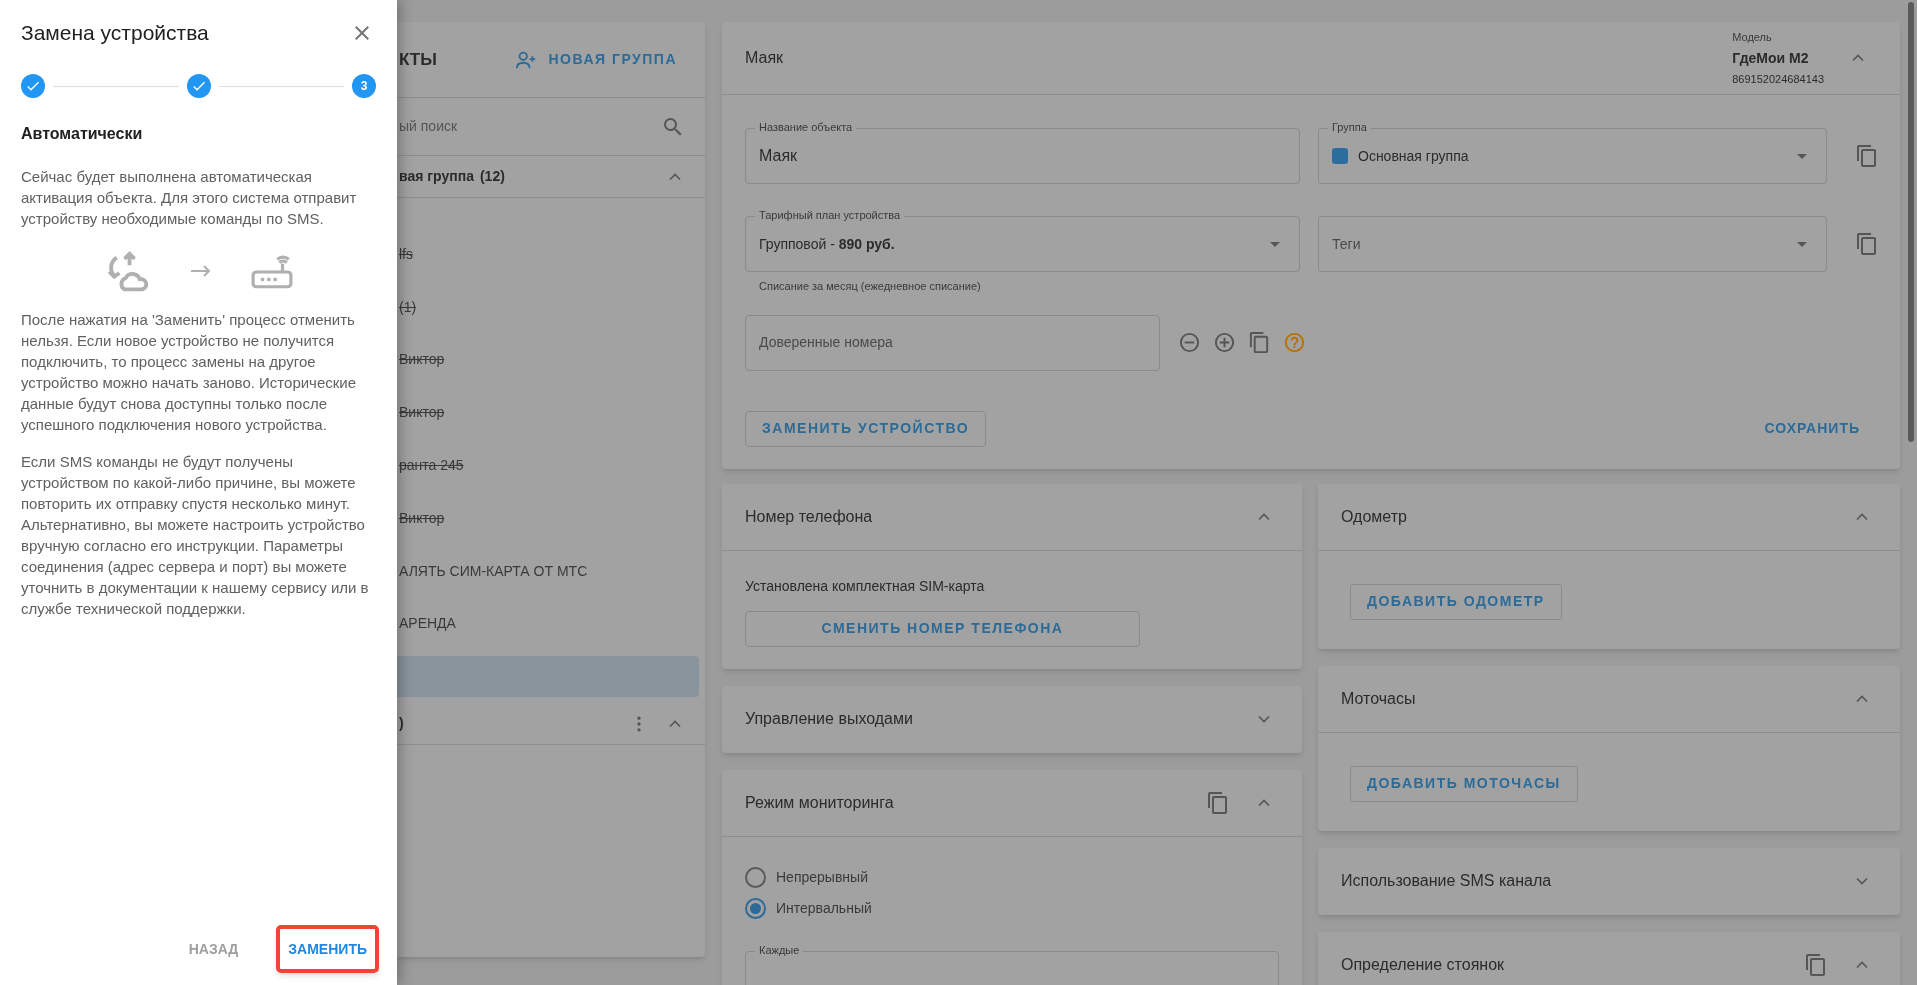 The height and width of the screenshot is (985, 1917). I want to click on card-title: Режим мониторинга, so click(820, 802).